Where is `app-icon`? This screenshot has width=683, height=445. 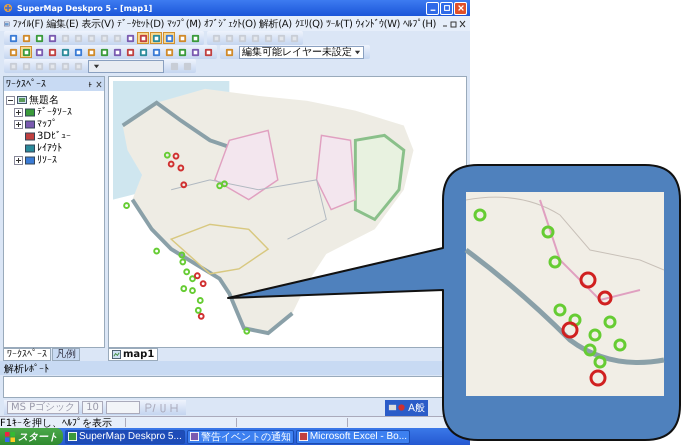
app-icon is located at coordinates (8, 8).